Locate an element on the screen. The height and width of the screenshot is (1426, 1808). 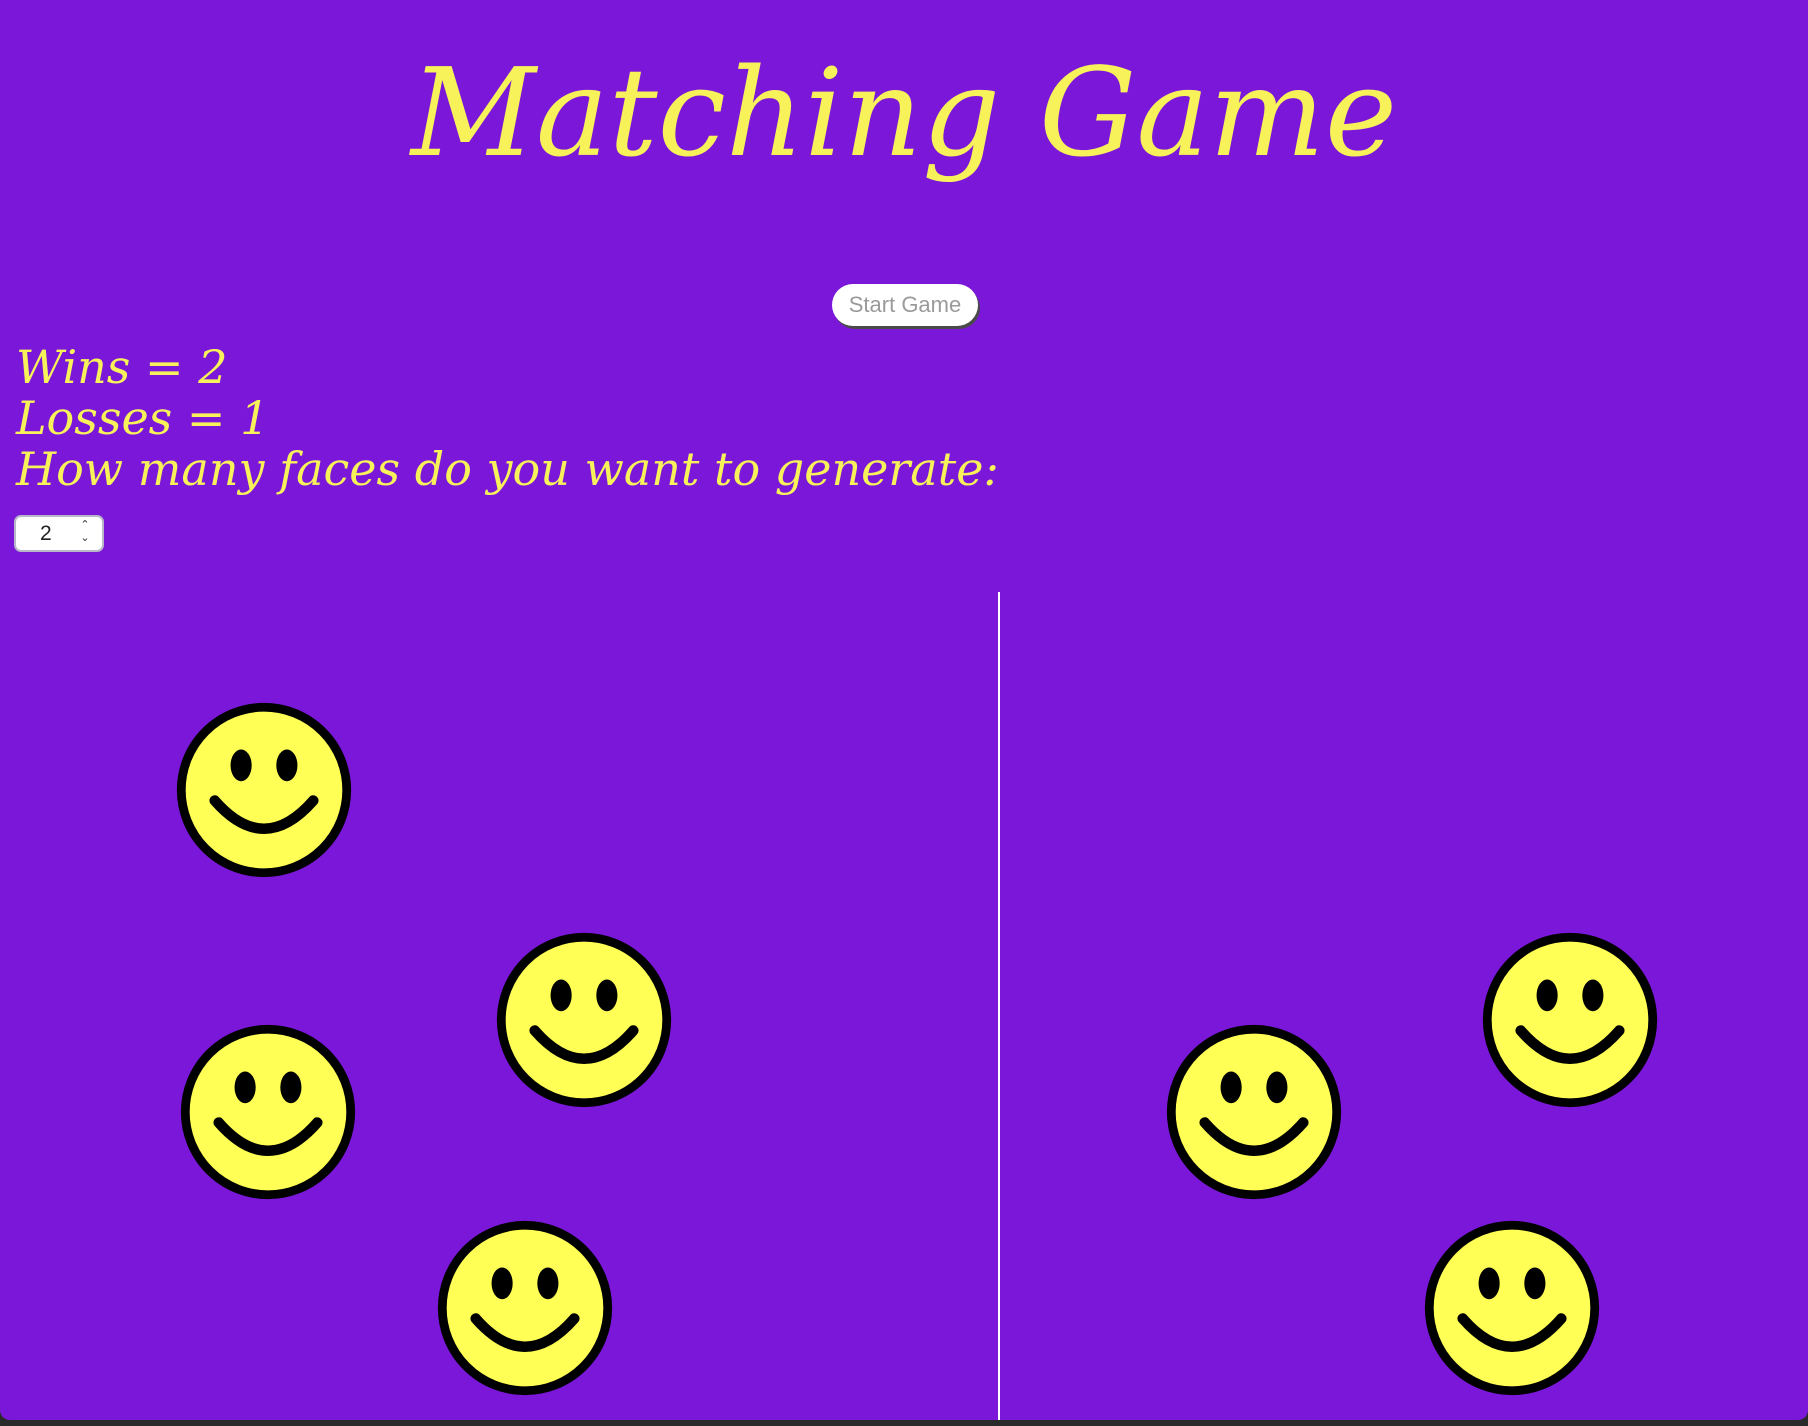
face-count-value: 2 is located at coordinates (46, 533).